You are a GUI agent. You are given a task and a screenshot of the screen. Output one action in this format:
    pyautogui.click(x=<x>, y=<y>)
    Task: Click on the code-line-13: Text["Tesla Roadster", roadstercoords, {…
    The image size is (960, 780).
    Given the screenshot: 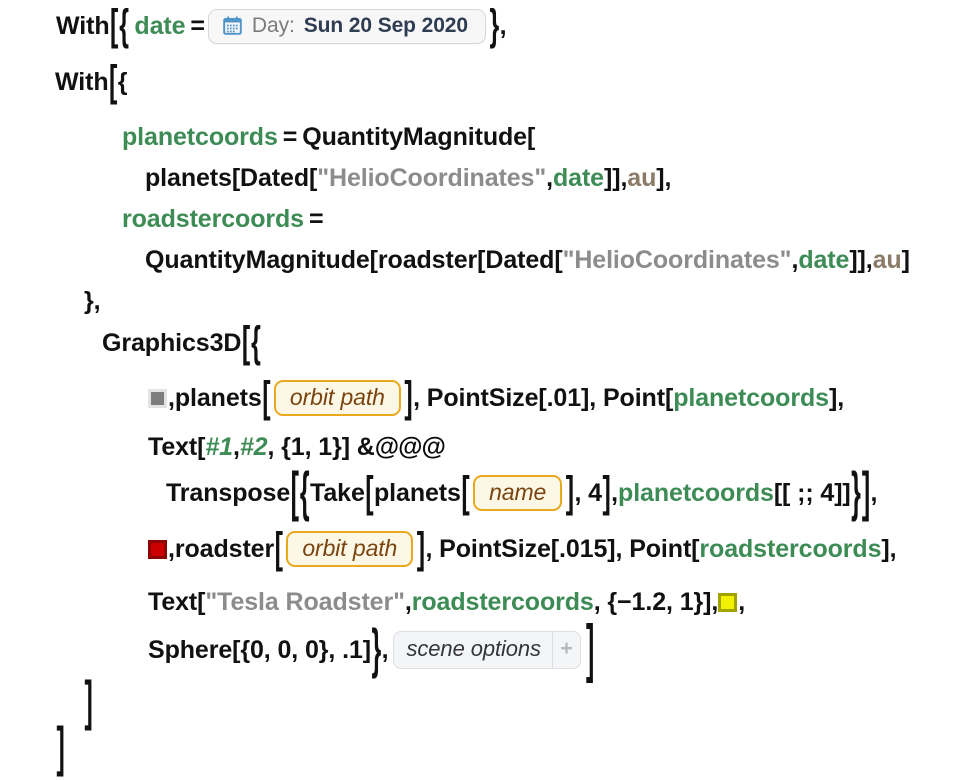 What is the action you would take?
    pyautogui.click(x=480, y=602)
    